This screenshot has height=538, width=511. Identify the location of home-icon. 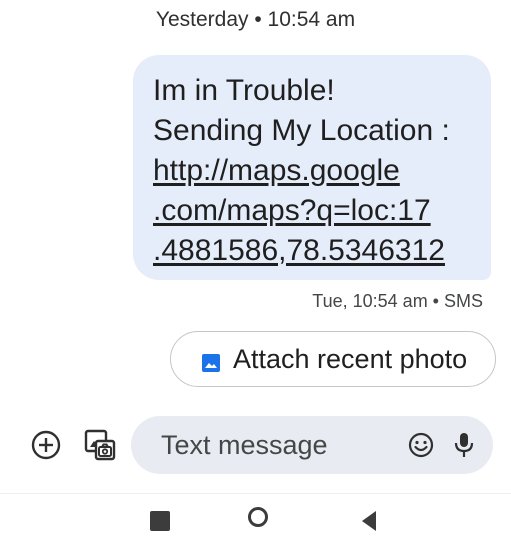
(258, 517).